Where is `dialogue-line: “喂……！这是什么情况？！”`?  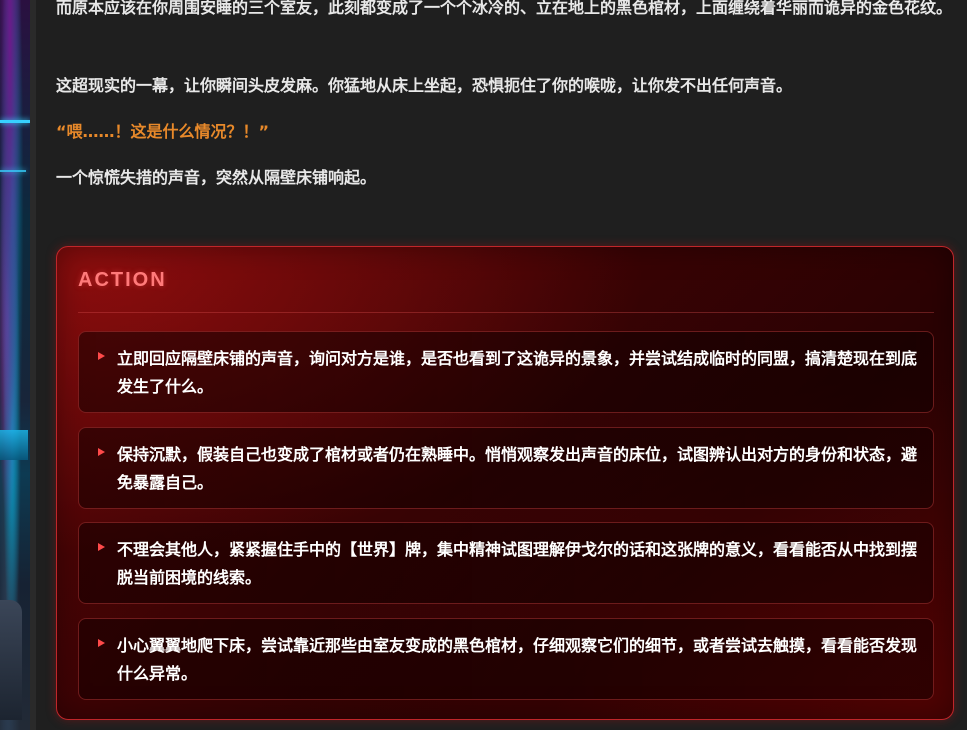 dialogue-line: “喂……！这是什么情况？！” is located at coordinates (163, 131).